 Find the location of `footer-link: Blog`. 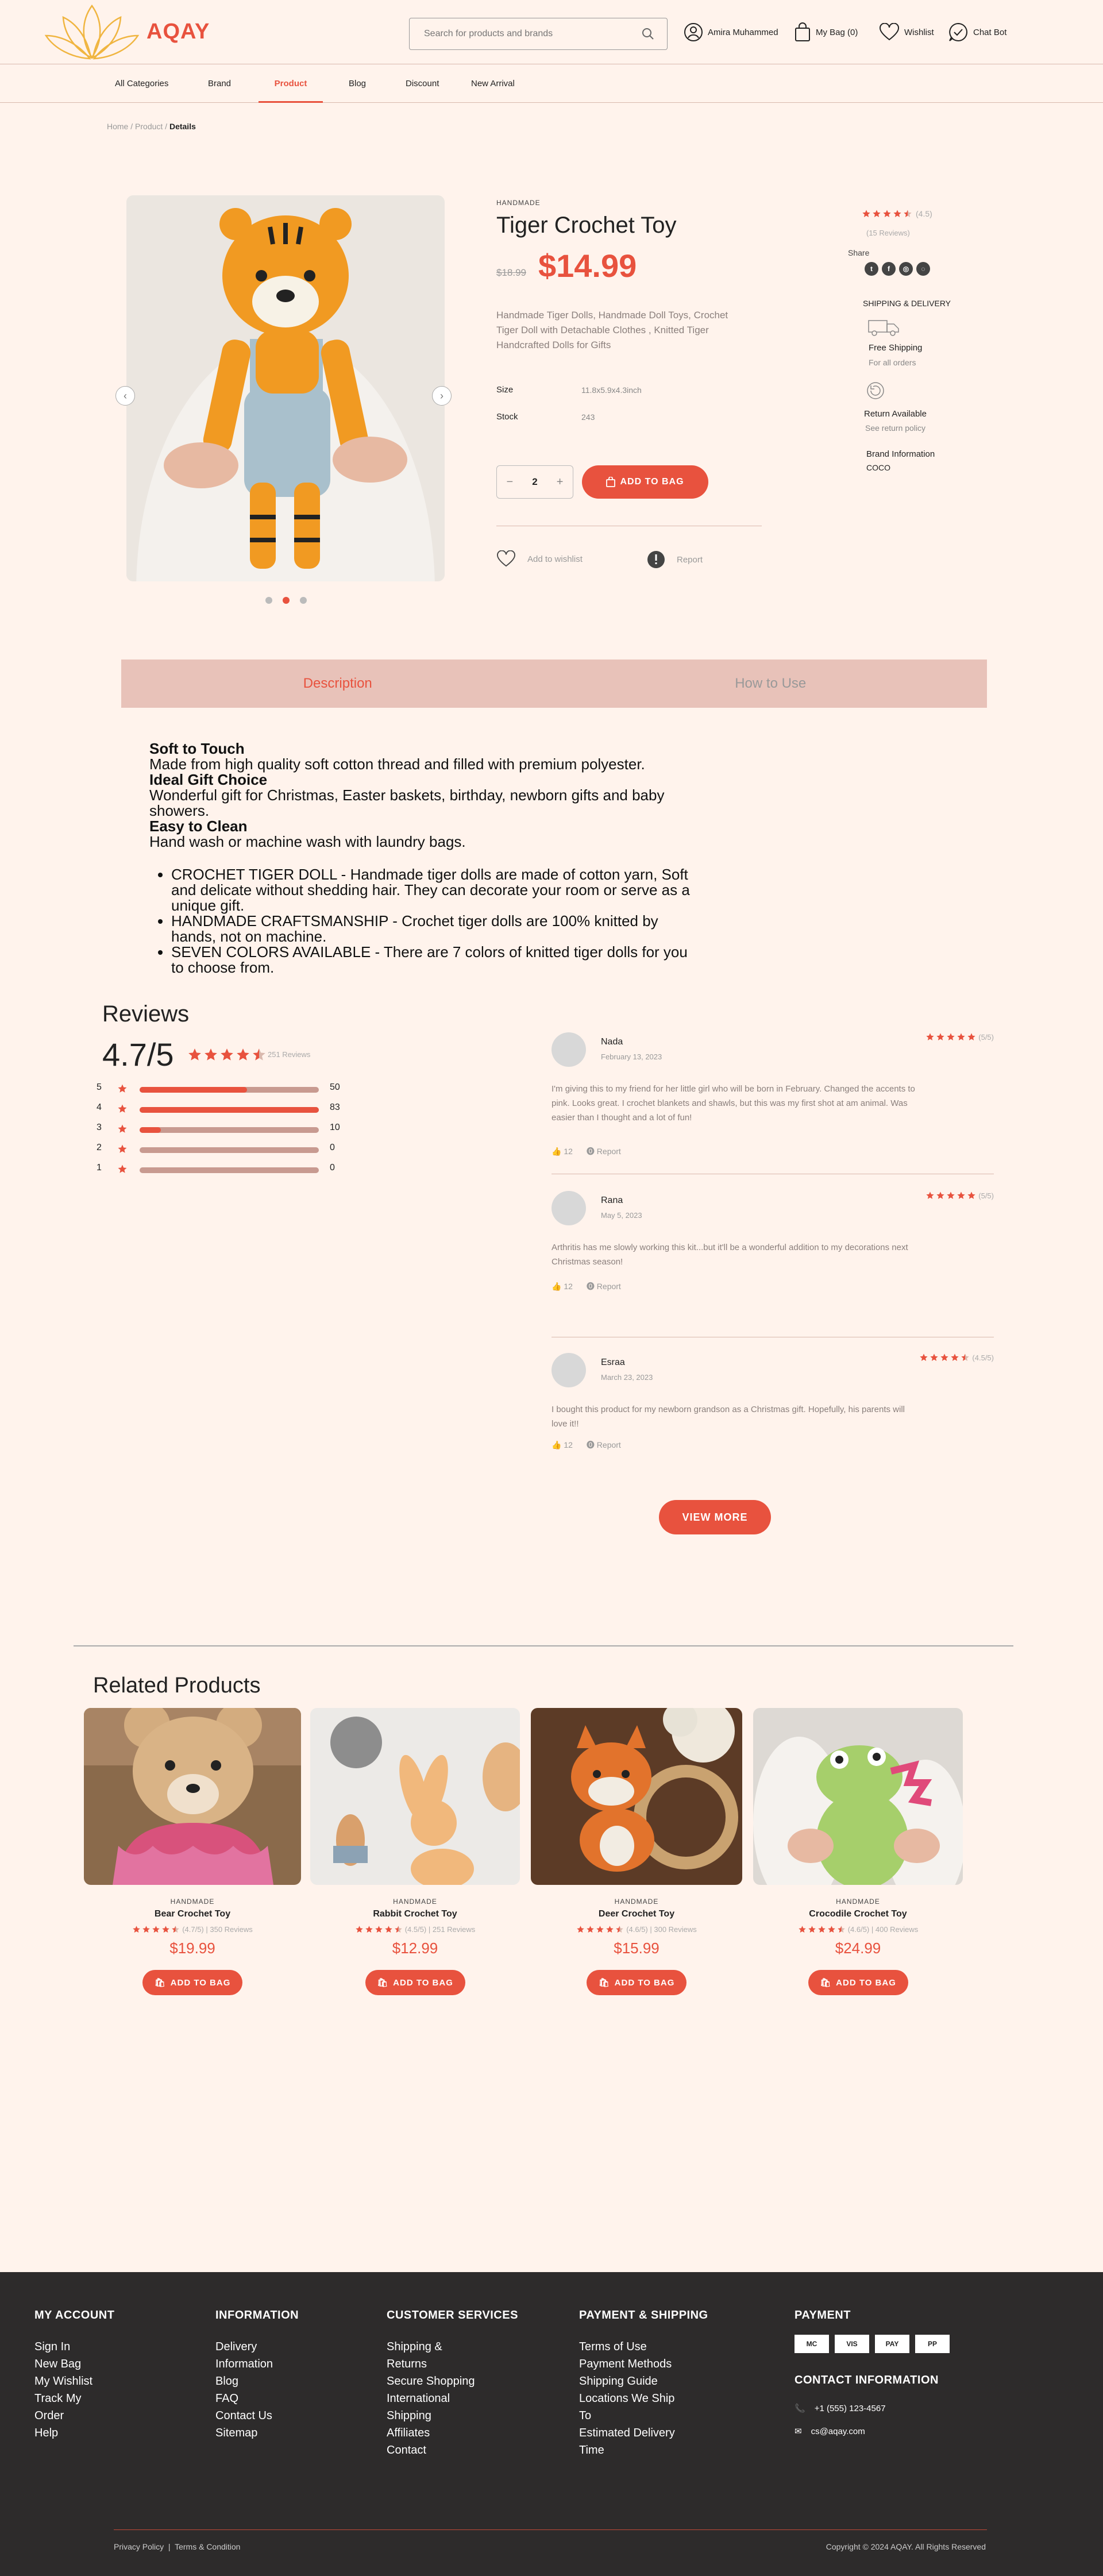

footer-link: Blog is located at coordinates (257, 2382).